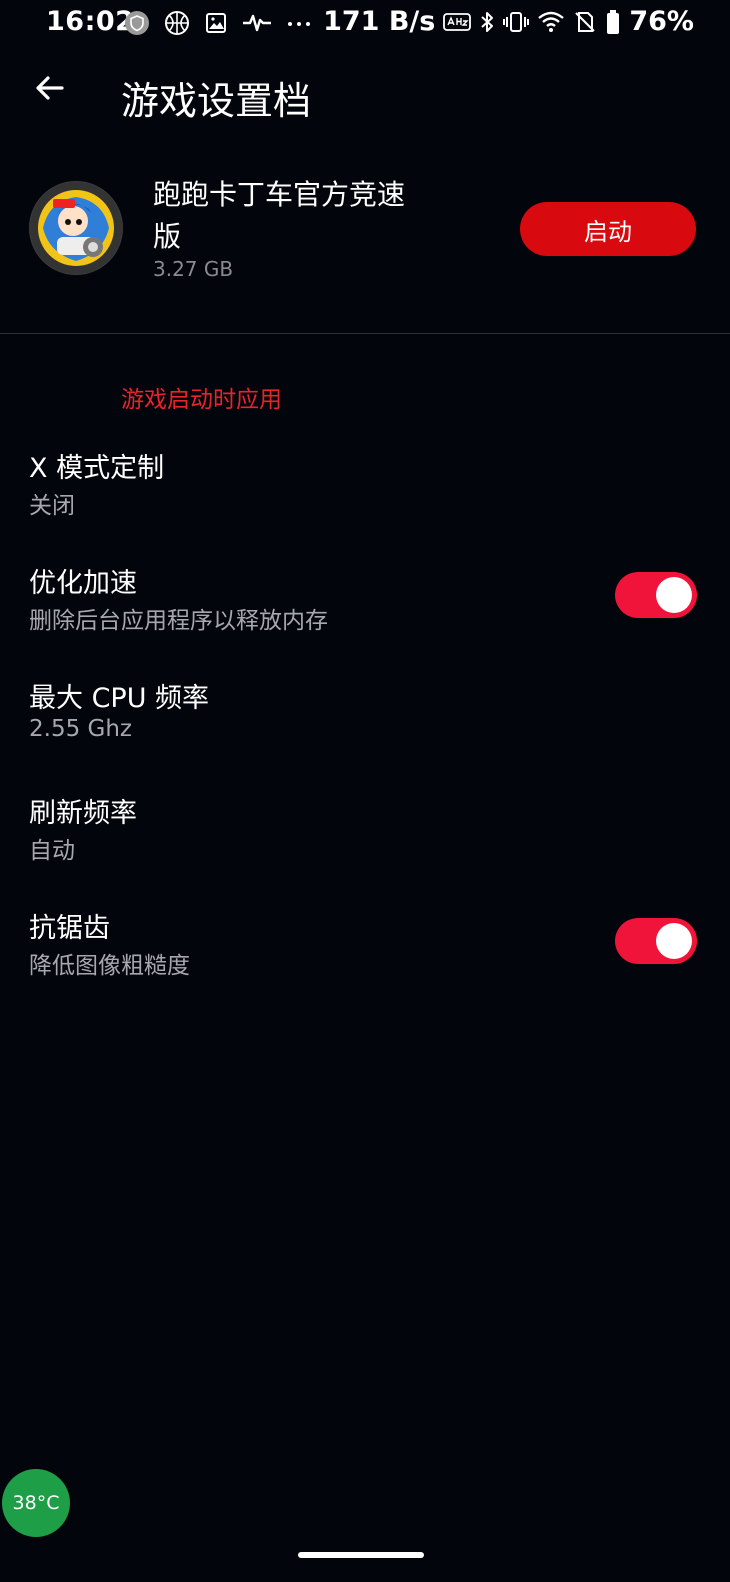  Describe the element at coordinates (52, 851) in the screenshot. I see `setting-subtitle: 自动` at that location.